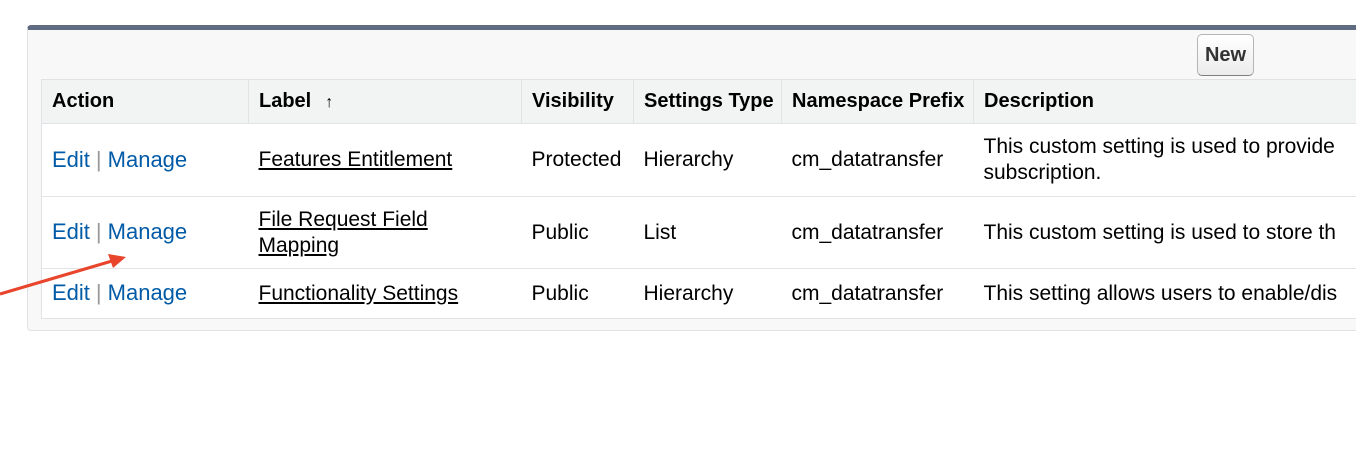  What do you see at coordinates (145, 101) in the screenshot?
I see `column-header-action: Action` at bounding box center [145, 101].